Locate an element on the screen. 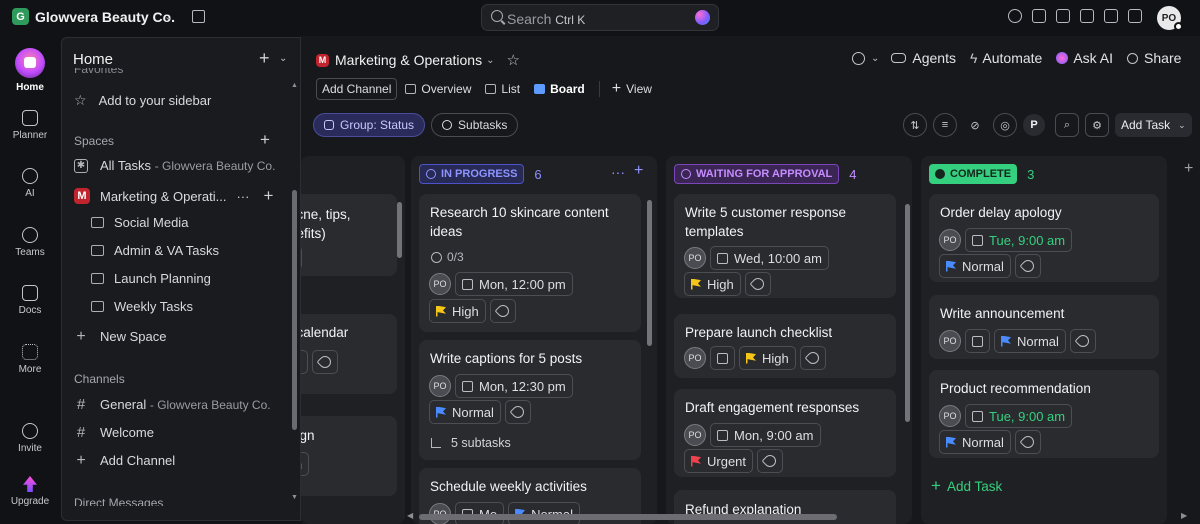 The image size is (1200, 524). folder-item: Weekly Tasks is located at coordinates (133, 306).